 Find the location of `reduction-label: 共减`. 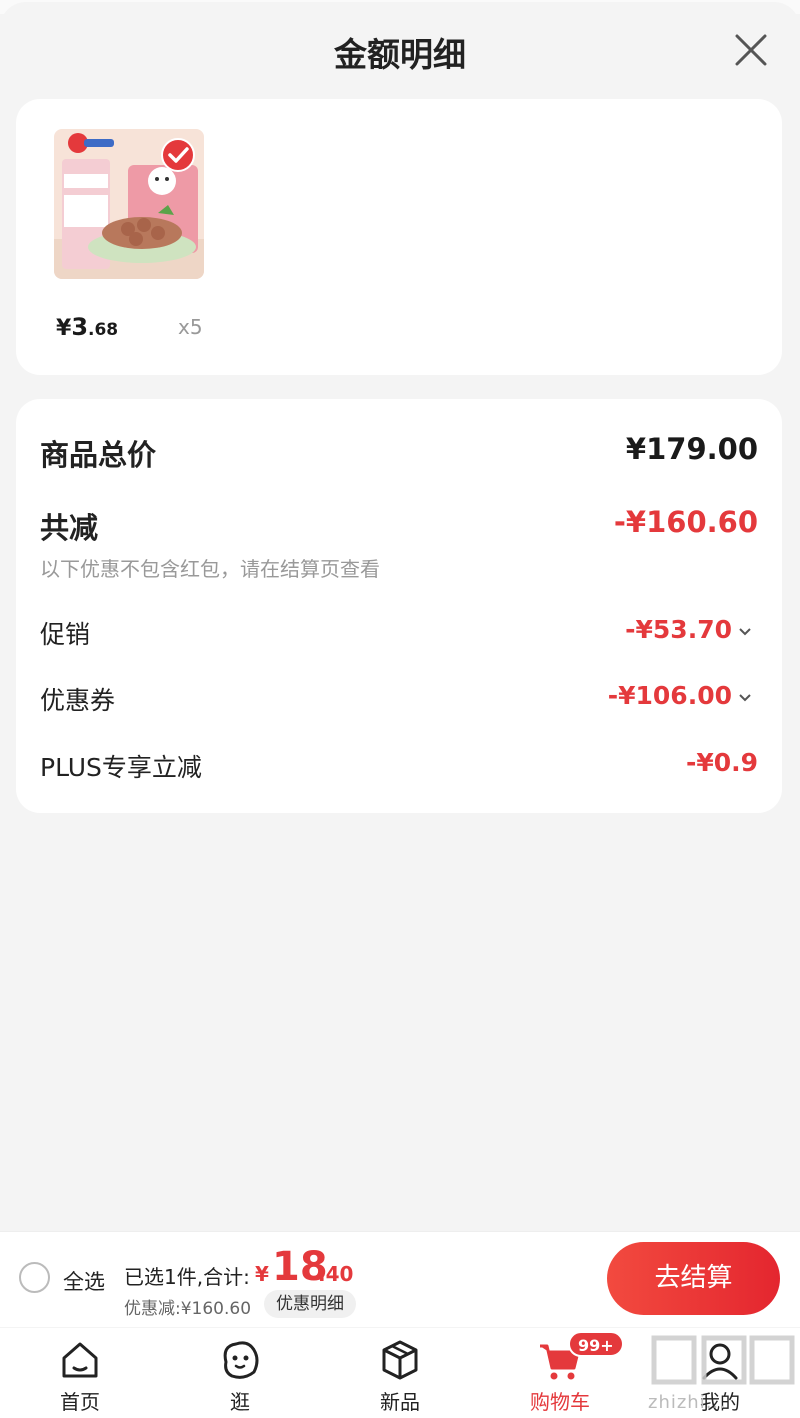

reduction-label: 共减 is located at coordinates (69, 528).